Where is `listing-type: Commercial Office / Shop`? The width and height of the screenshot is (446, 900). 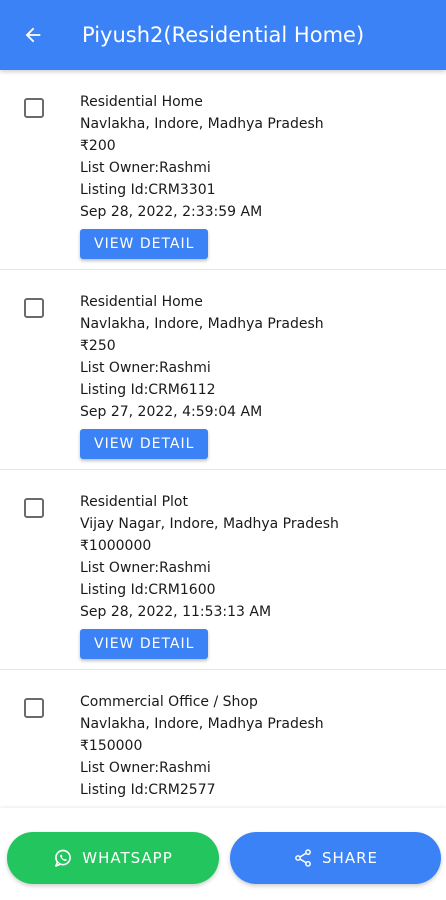 listing-type: Commercial Office / Shop is located at coordinates (169, 702).